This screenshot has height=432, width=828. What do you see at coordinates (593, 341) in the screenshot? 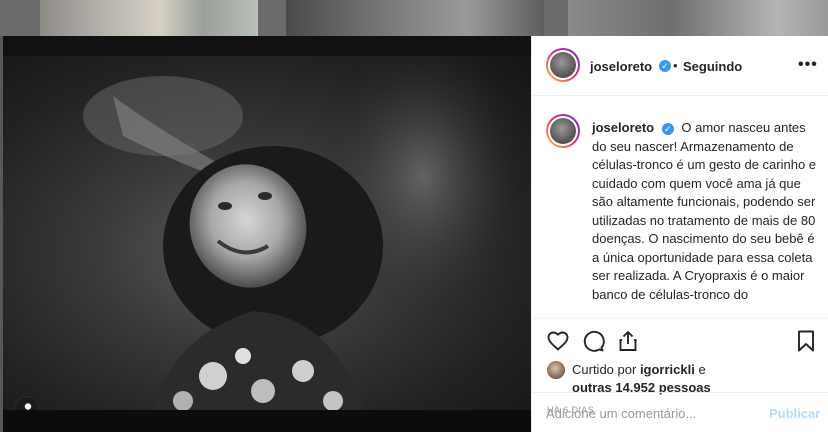
I see `comment-icon` at bounding box center [593, 341].